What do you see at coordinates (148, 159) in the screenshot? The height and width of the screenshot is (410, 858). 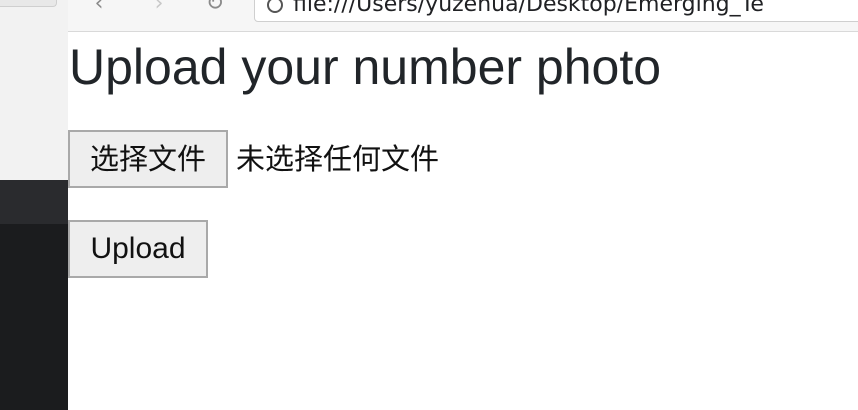 I see `choose-file-button: 选择文件` at bounding box center [148, 159].